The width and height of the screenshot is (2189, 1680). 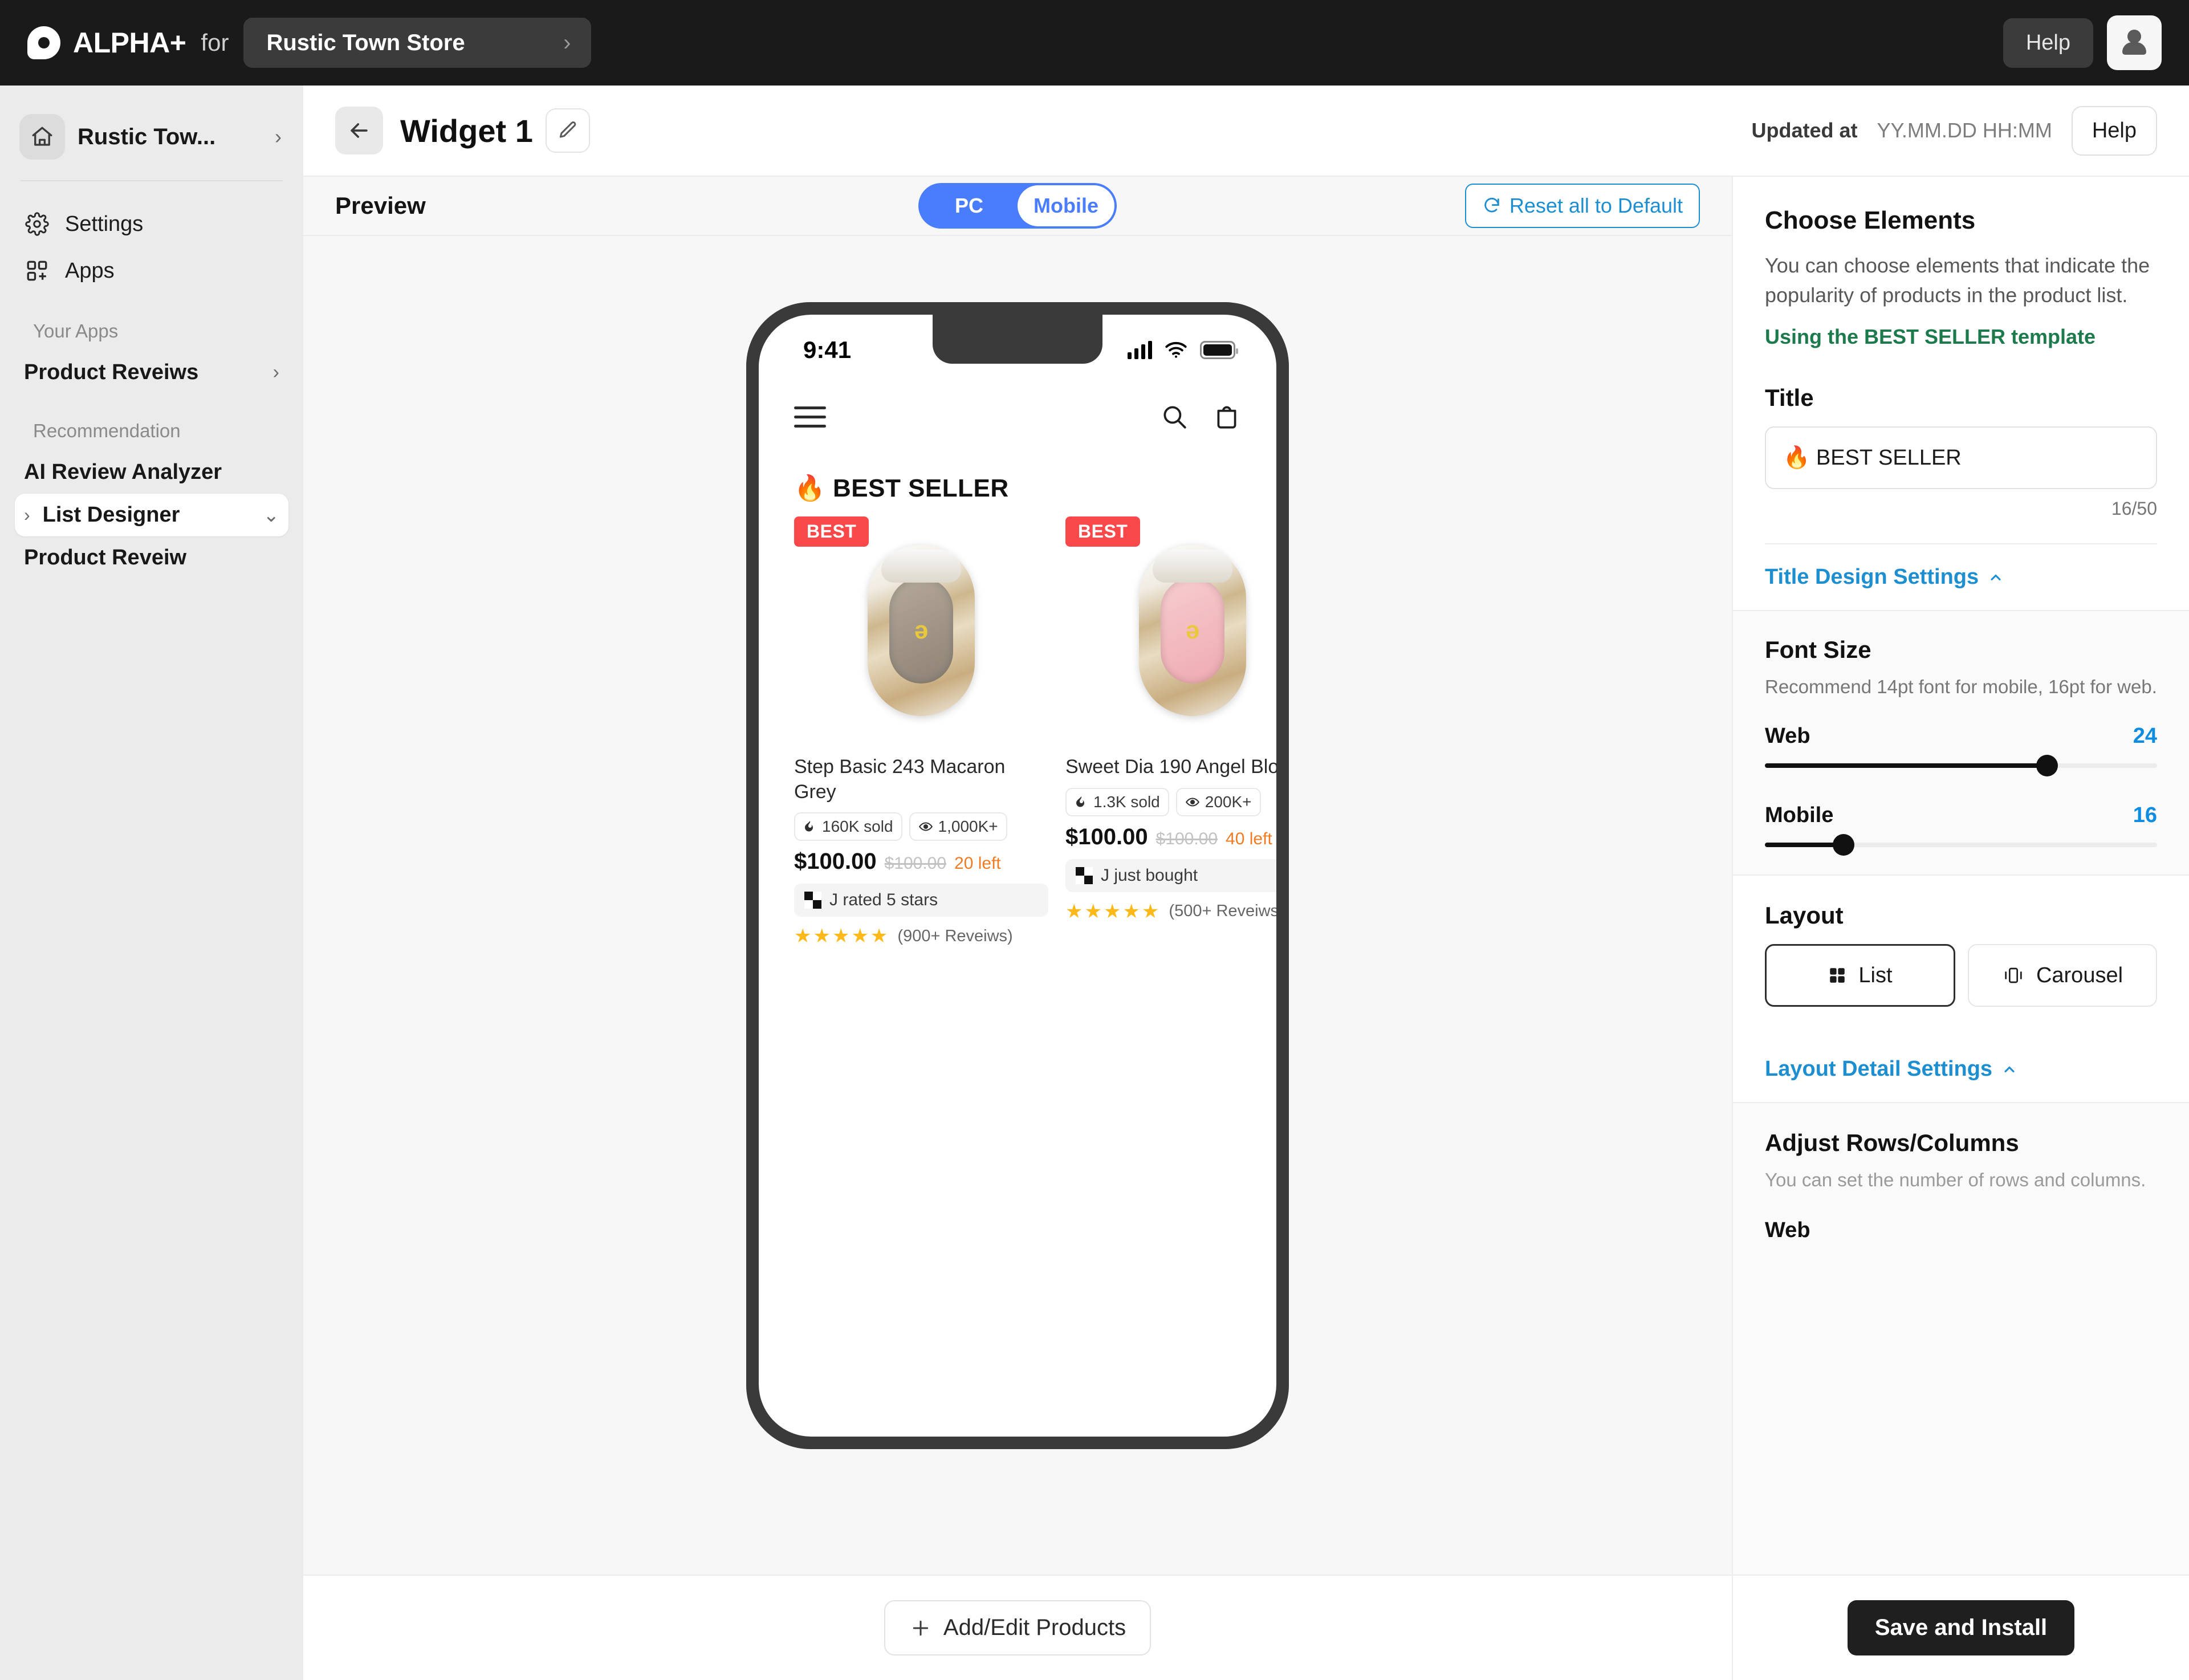 What do you see at coordinates (810, 417) in the screenshot?
I see `menu-icon` at bounding box center [810, 417].